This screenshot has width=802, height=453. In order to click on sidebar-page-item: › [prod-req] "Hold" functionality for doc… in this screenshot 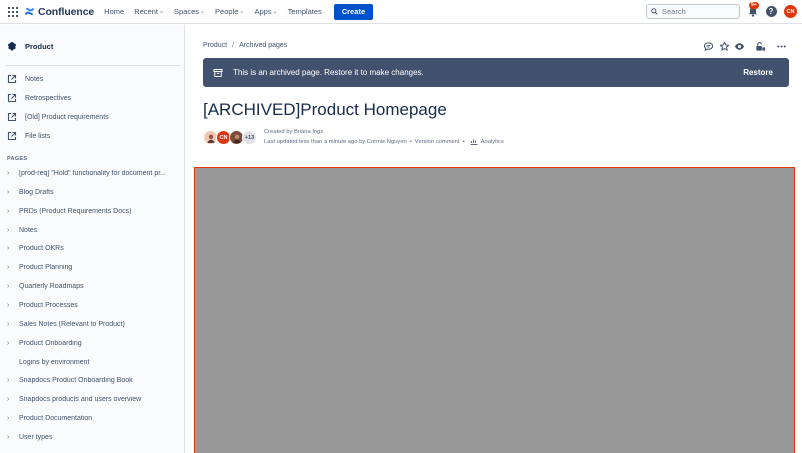, I will do `click(92, 173)`.